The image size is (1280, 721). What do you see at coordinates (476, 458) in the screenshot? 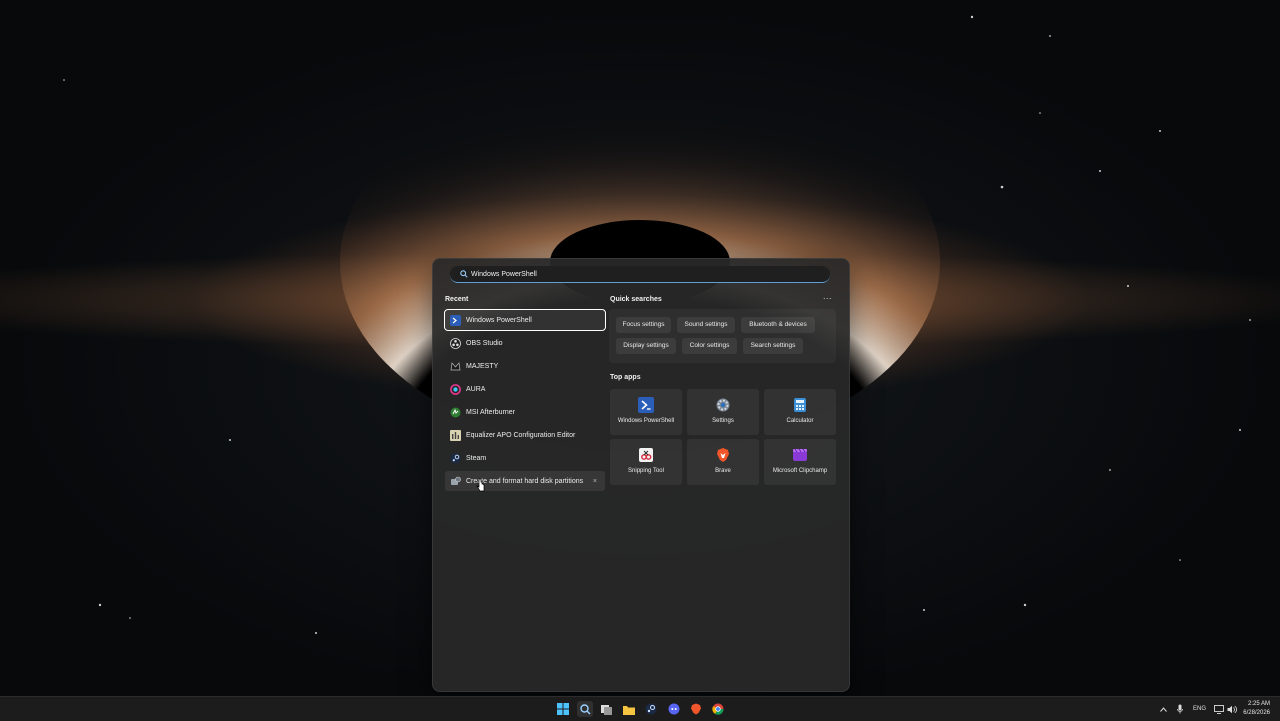
I see `recent-item-label: Steam` at bounding box center [476, 458].